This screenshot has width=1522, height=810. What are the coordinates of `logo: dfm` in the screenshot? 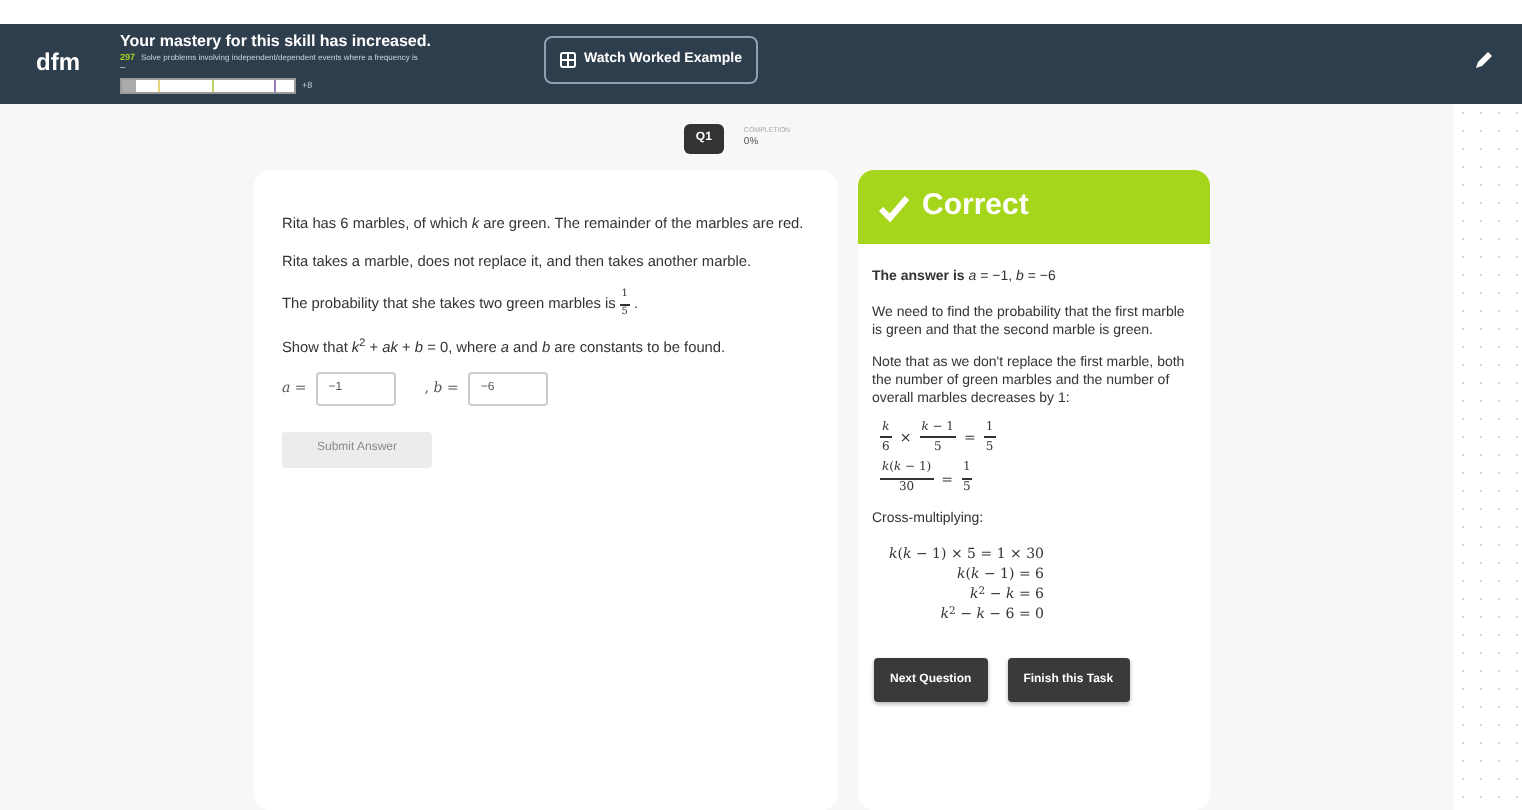 It's located at (59, 63).